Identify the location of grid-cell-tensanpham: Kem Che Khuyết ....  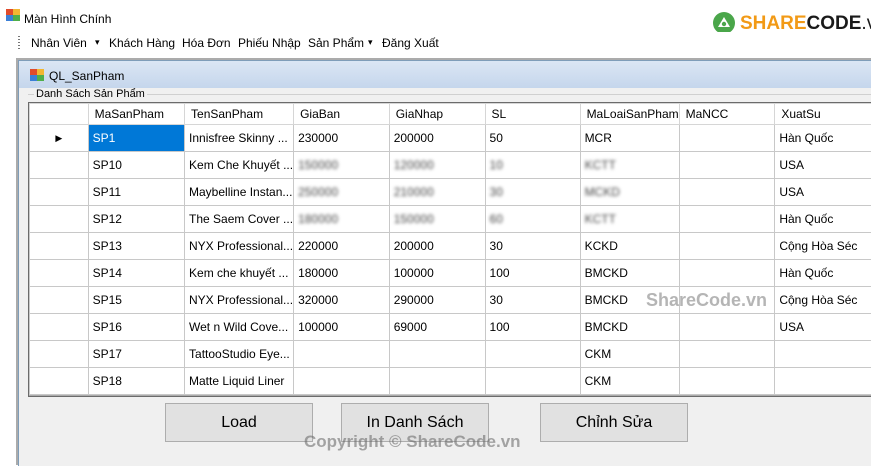
(239, 165).